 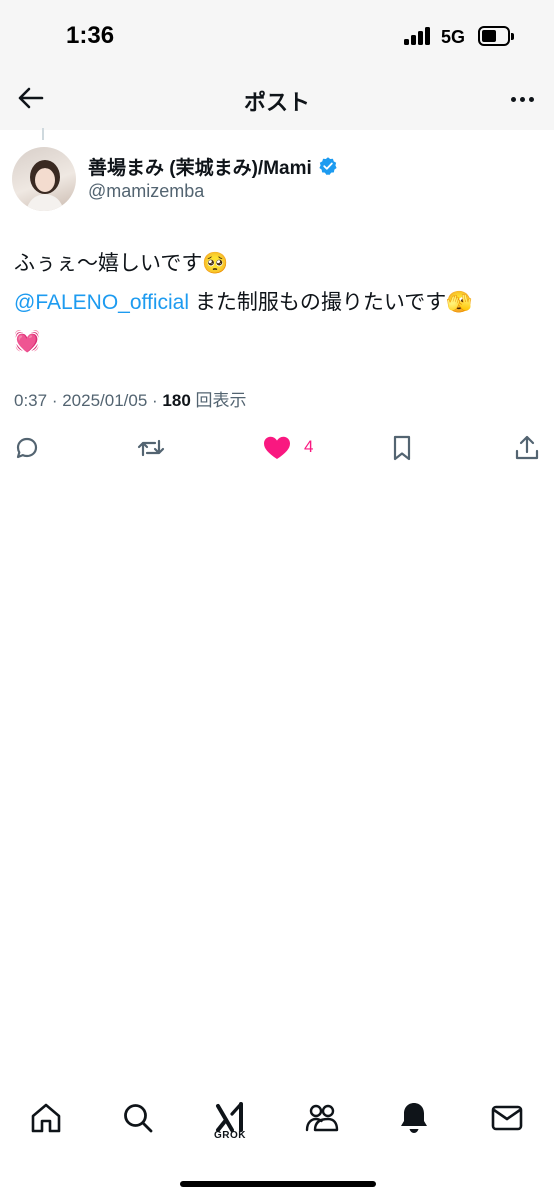 What do you see at coordinates (221, 400) in the screenshot?
I see `views-label: 回表示` at bounding box center [221, 400].